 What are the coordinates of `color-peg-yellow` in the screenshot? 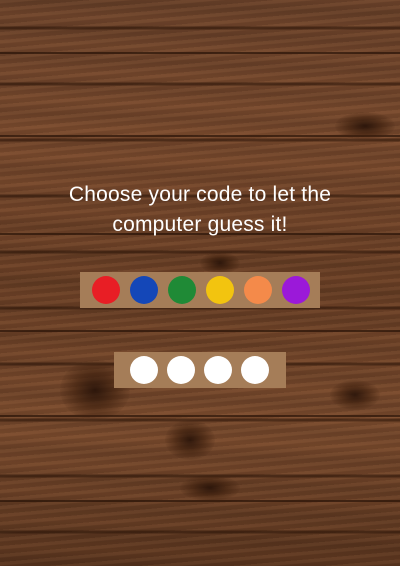 It's located at (220, 290).